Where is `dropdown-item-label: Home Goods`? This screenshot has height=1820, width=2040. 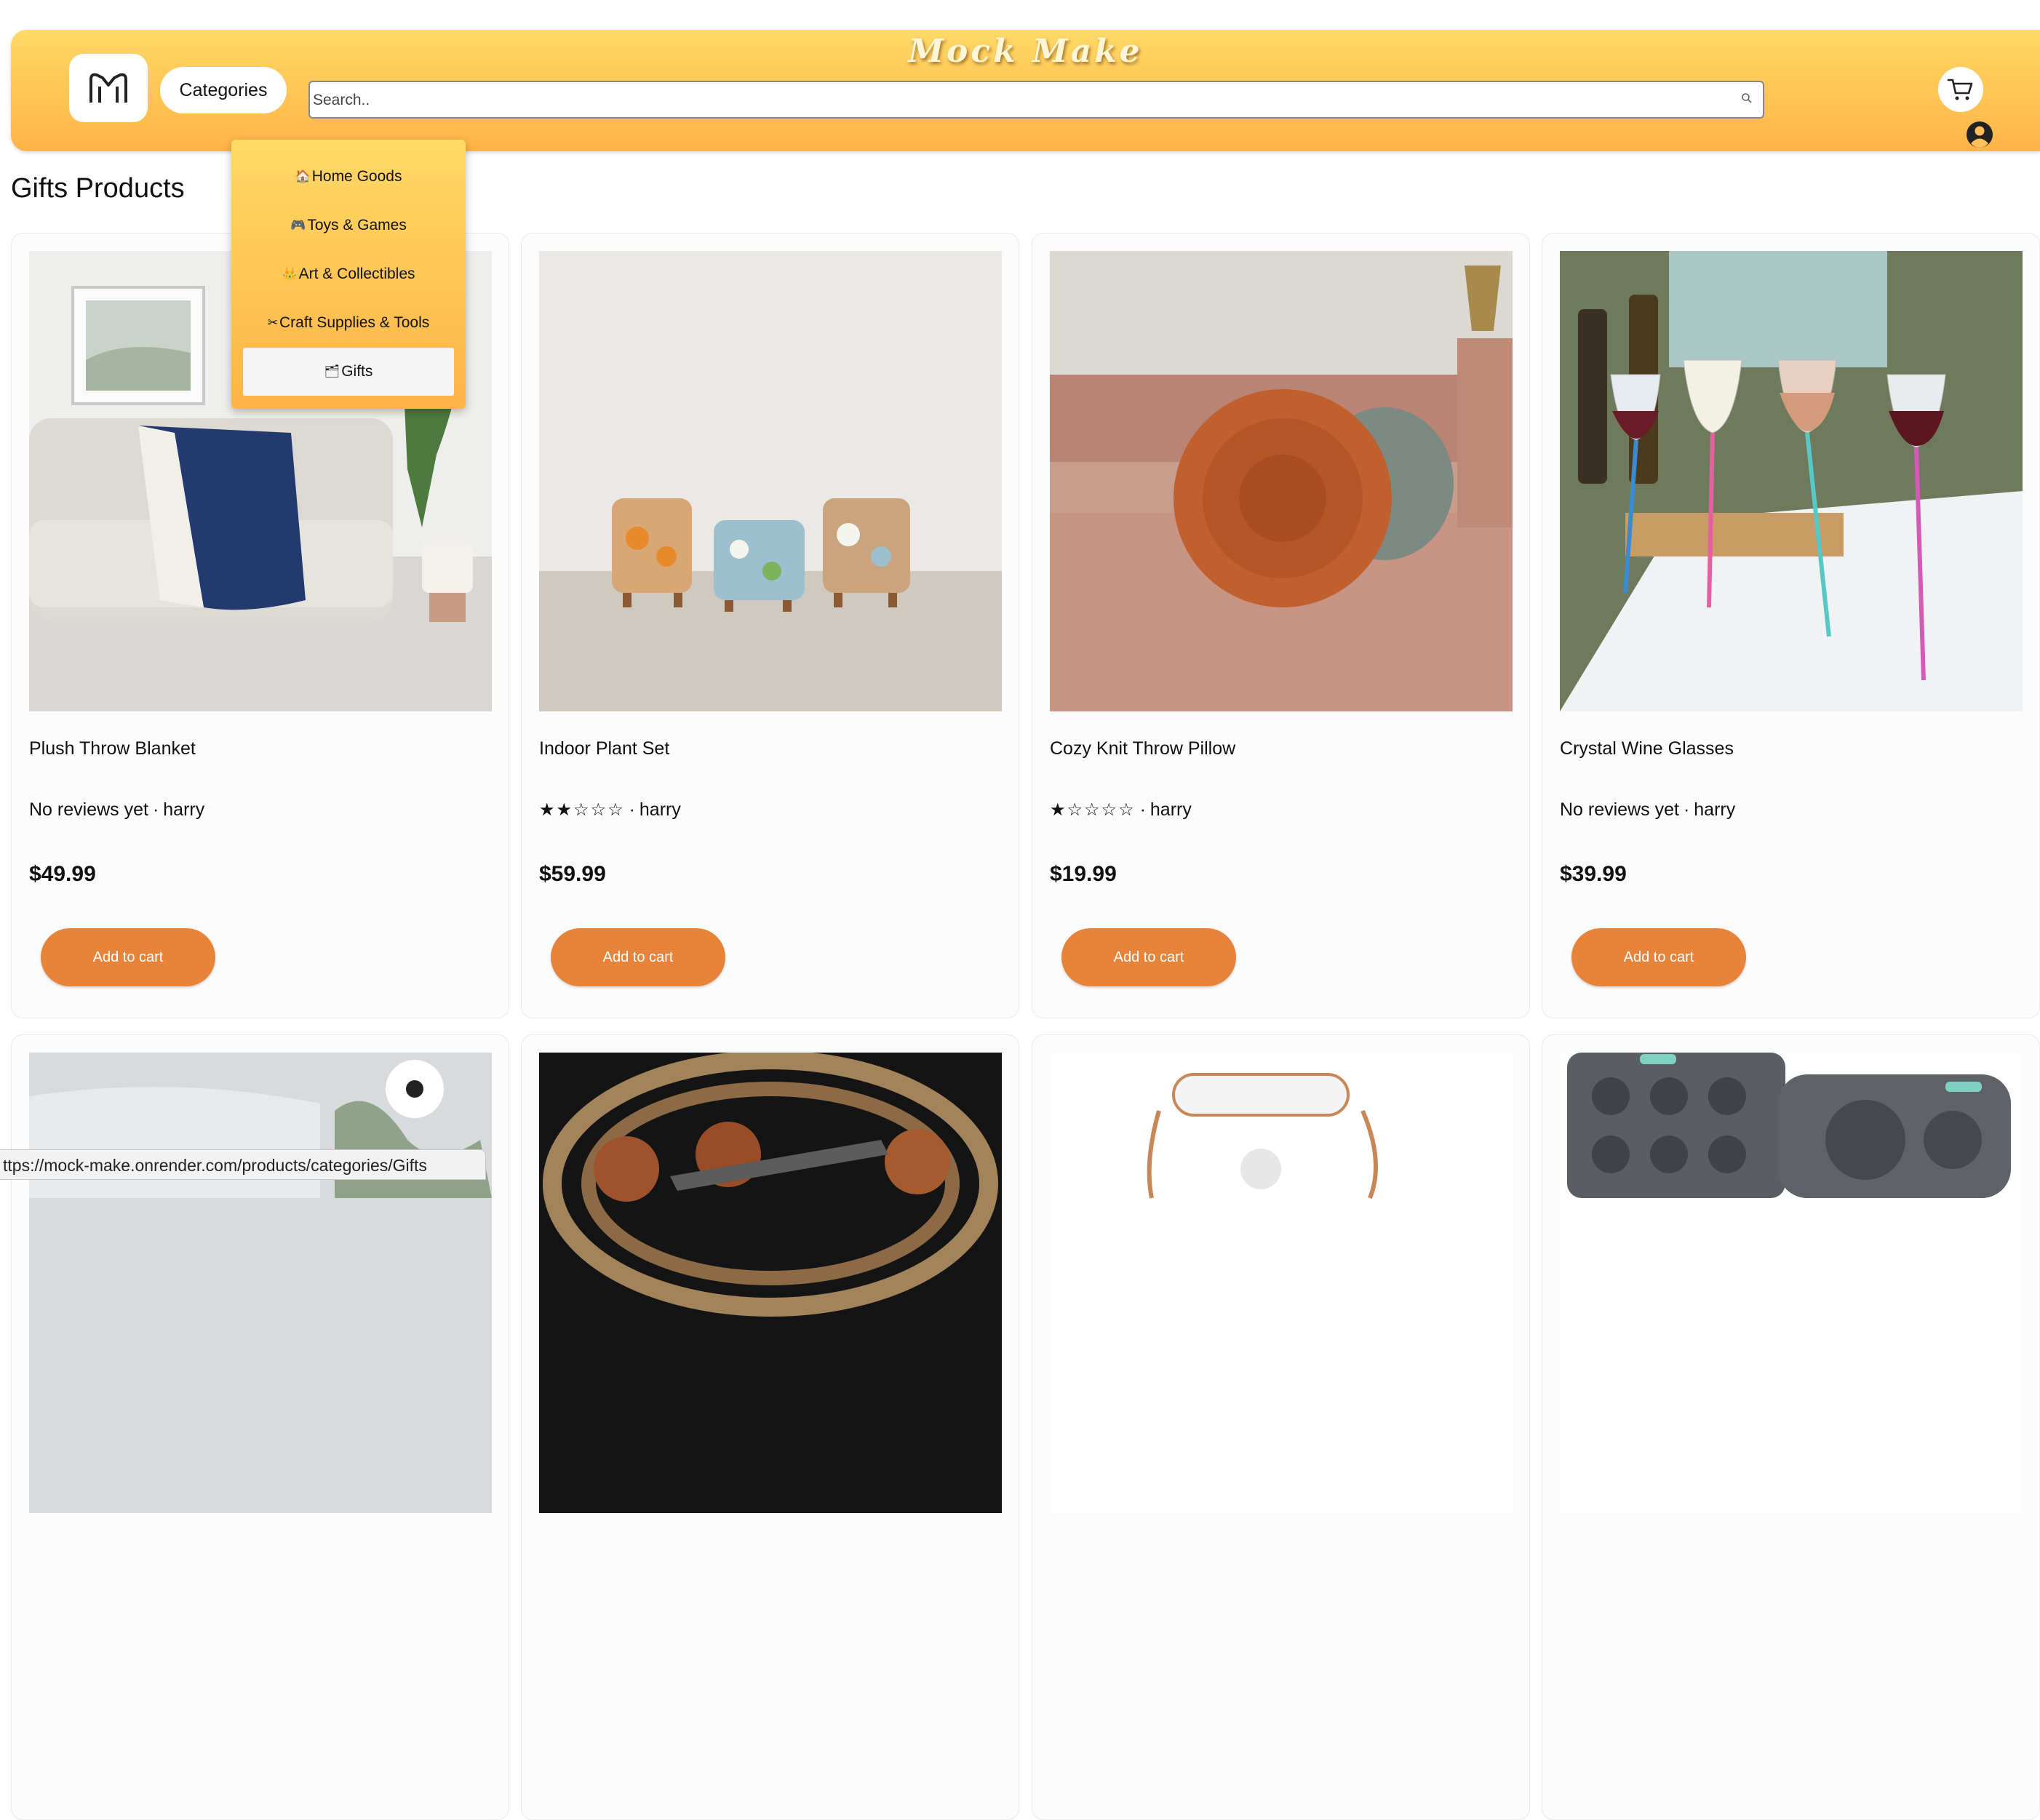 dropdown-item-label: Home Goods is located at coordinates (356, 176).